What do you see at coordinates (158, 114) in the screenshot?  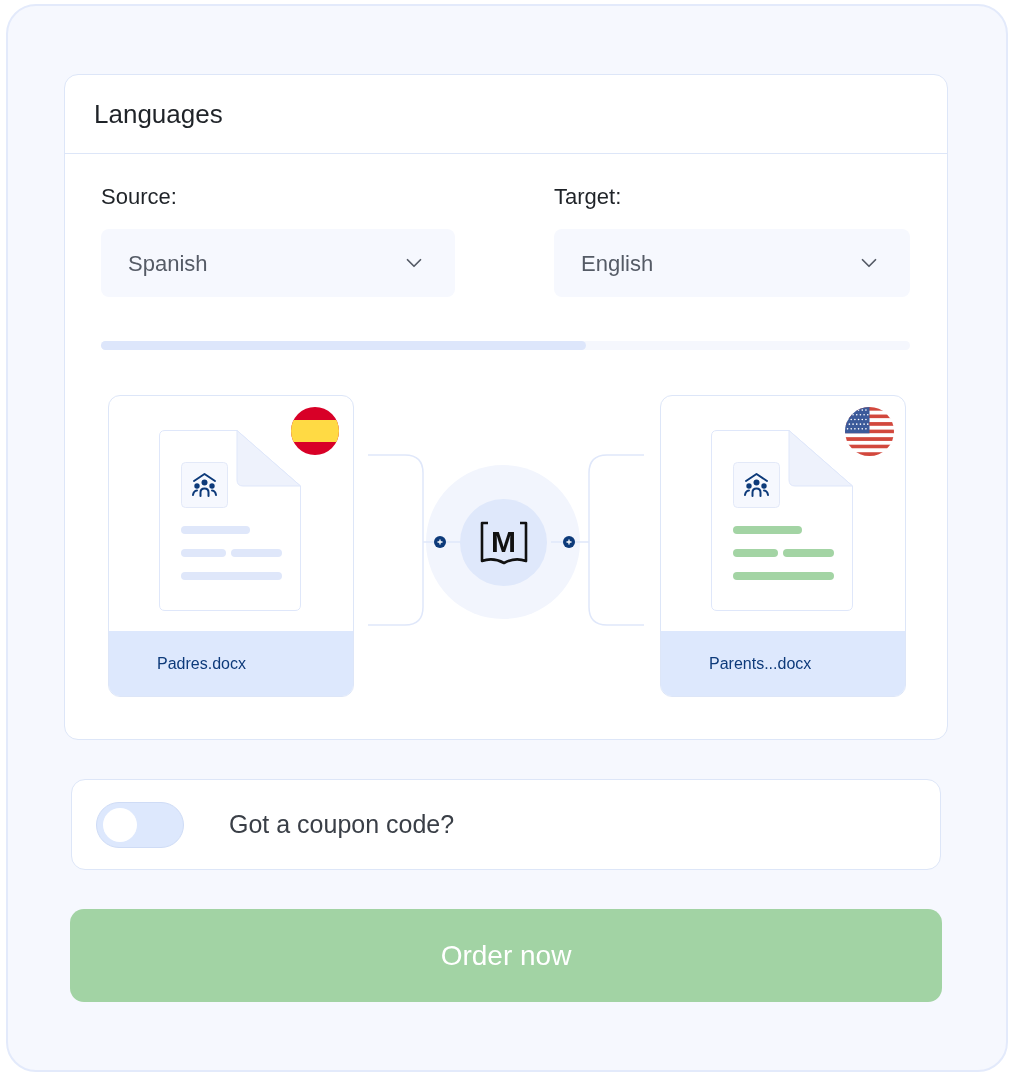 I see `card-title: Languages` at bounding box center [158, 114].